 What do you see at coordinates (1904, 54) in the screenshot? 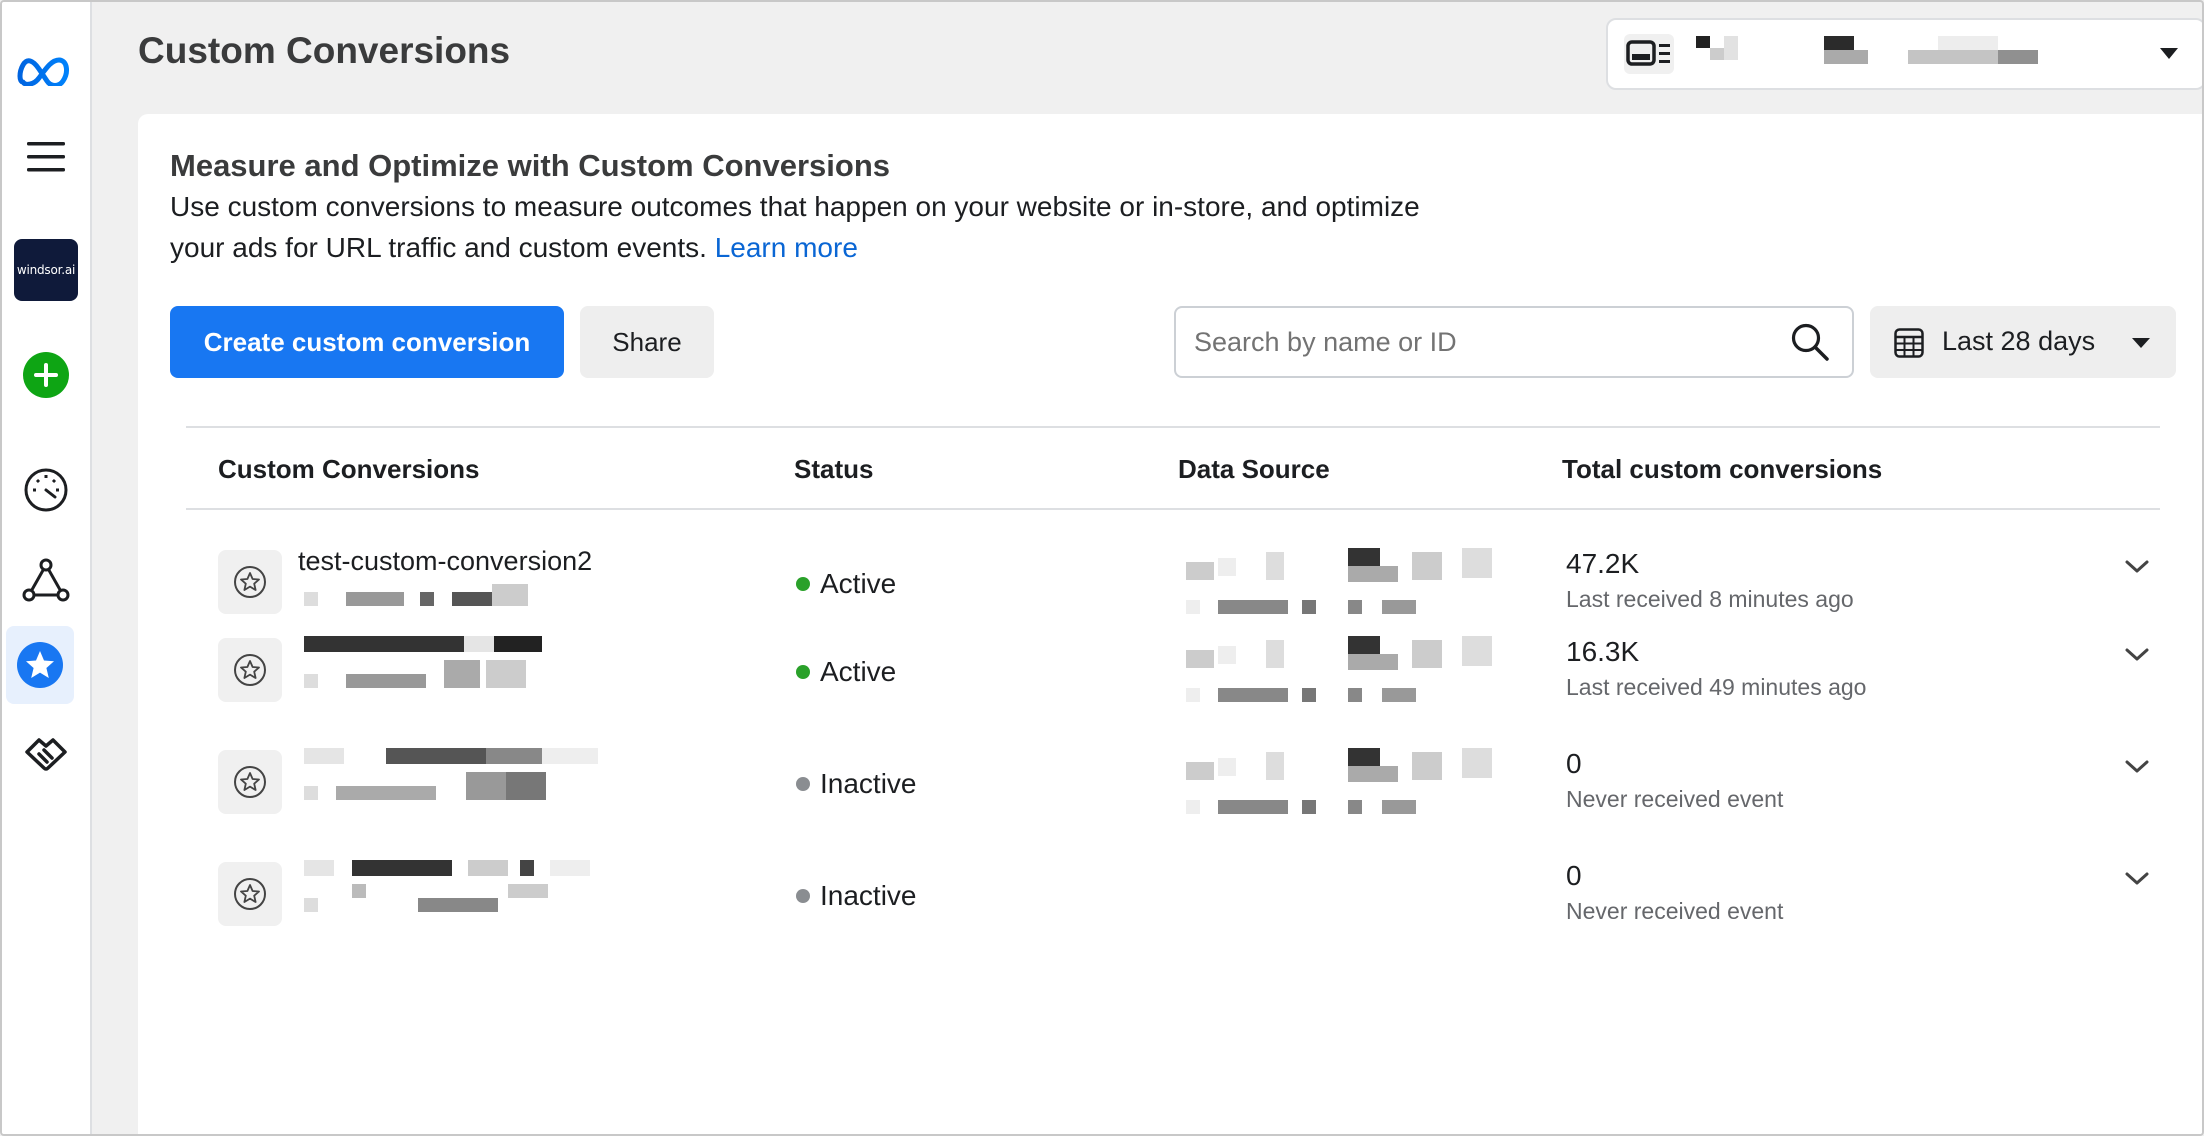
I see `ad-account-selector` at bounding box center [1904, 54].